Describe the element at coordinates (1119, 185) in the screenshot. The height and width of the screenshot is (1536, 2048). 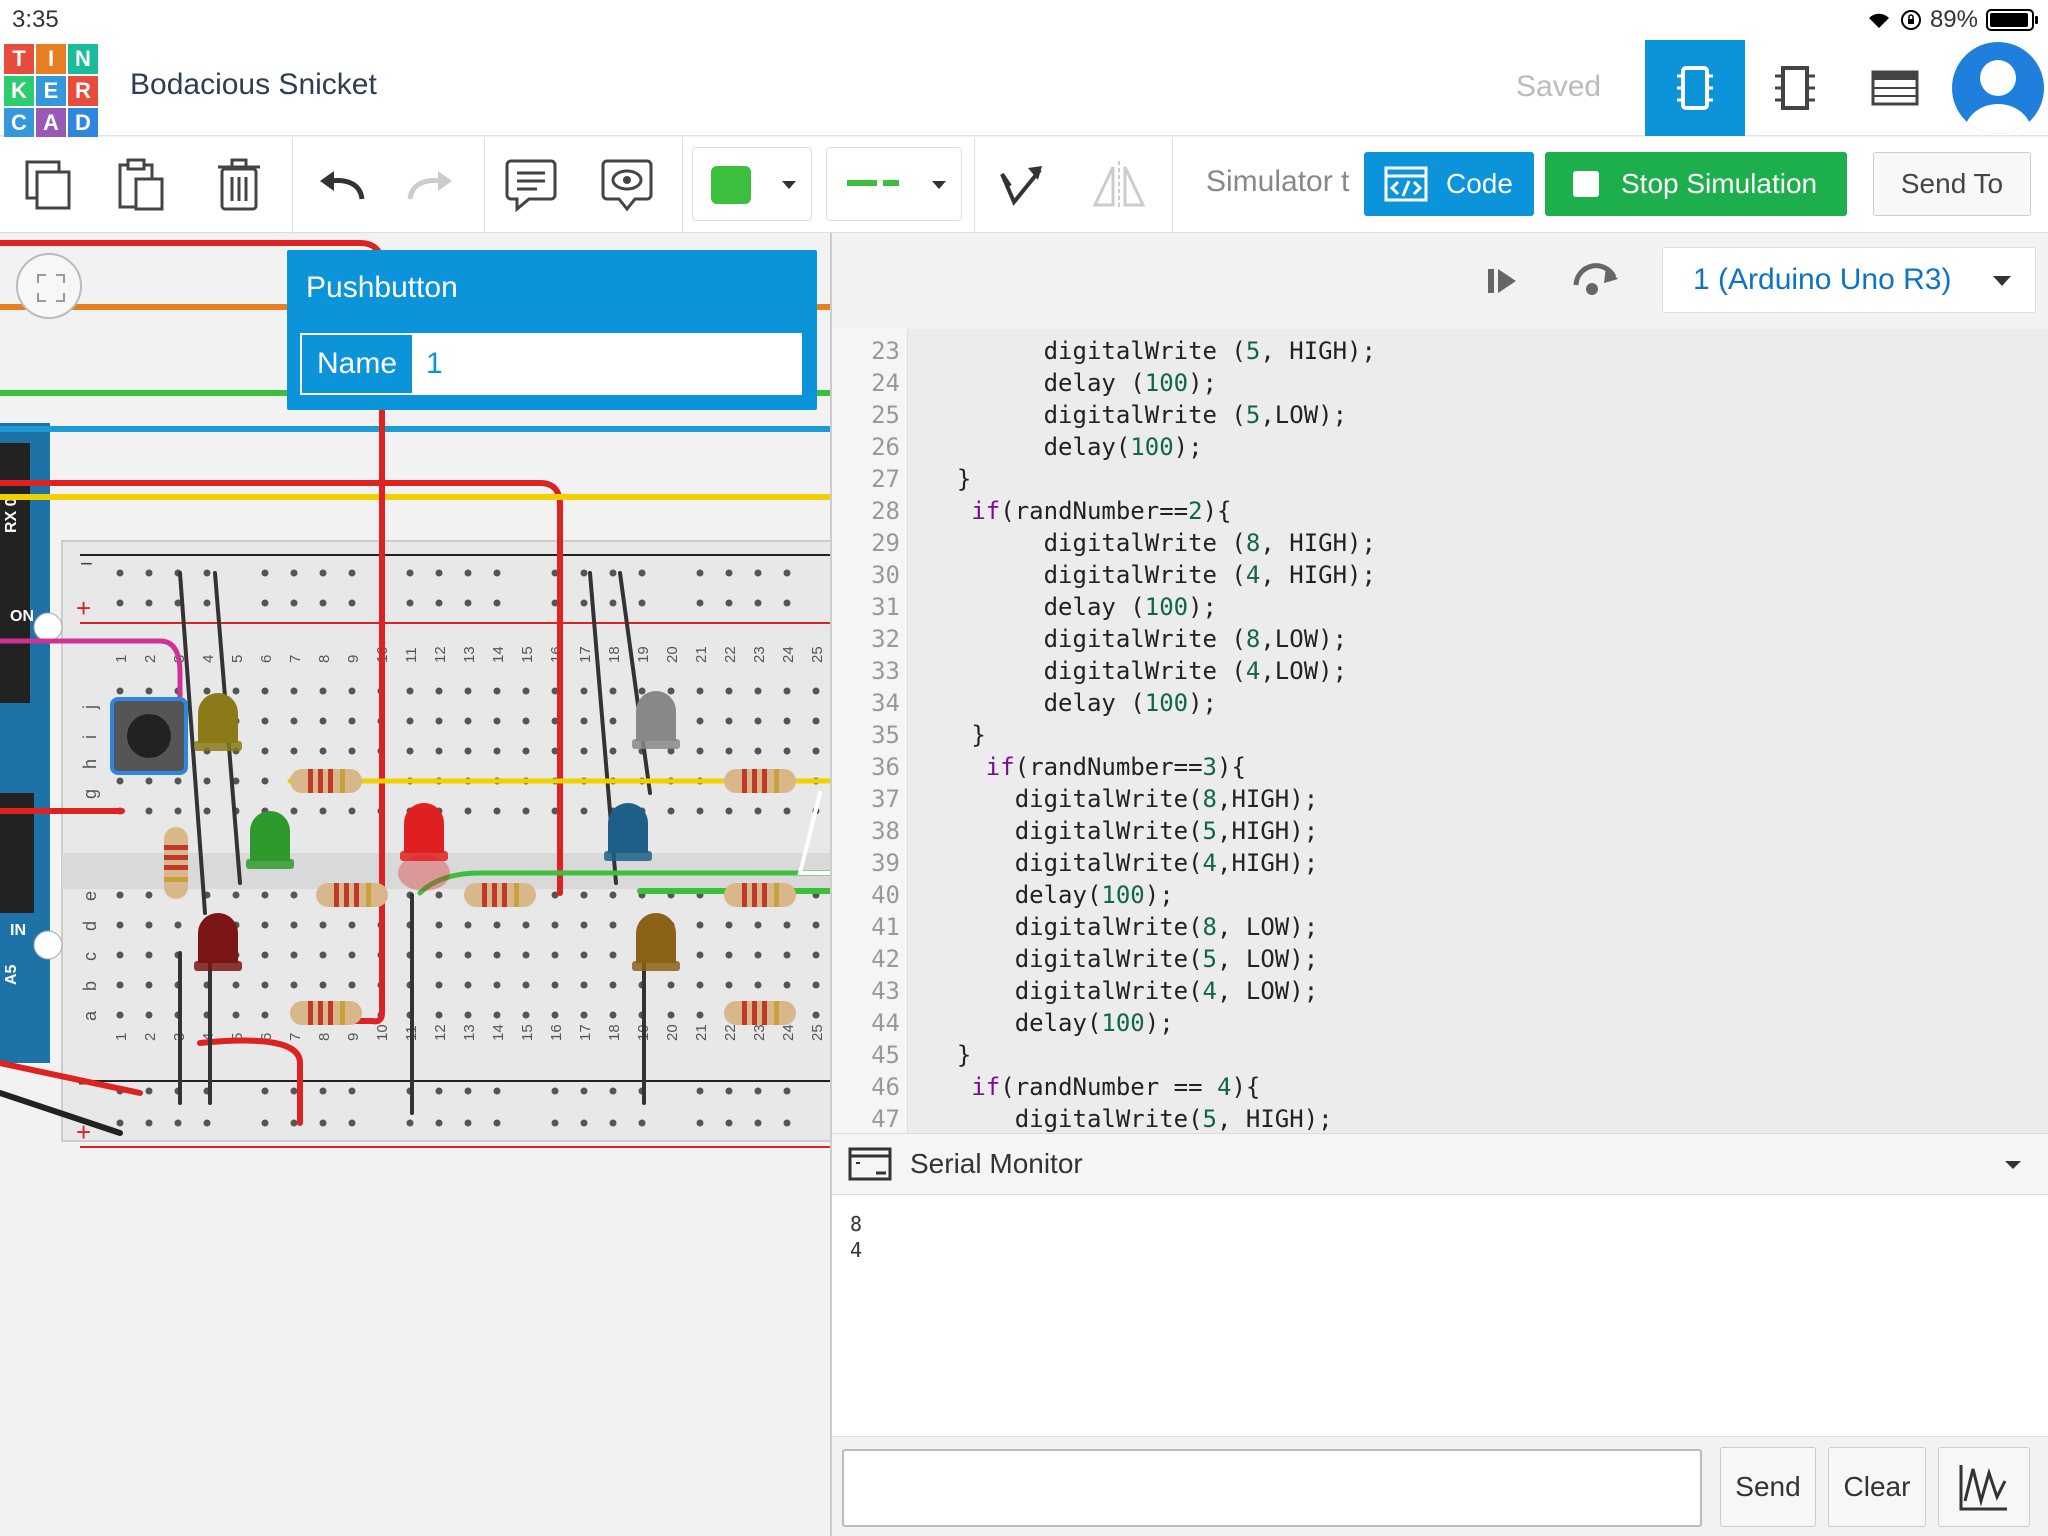
I see `flip-button` at that location.